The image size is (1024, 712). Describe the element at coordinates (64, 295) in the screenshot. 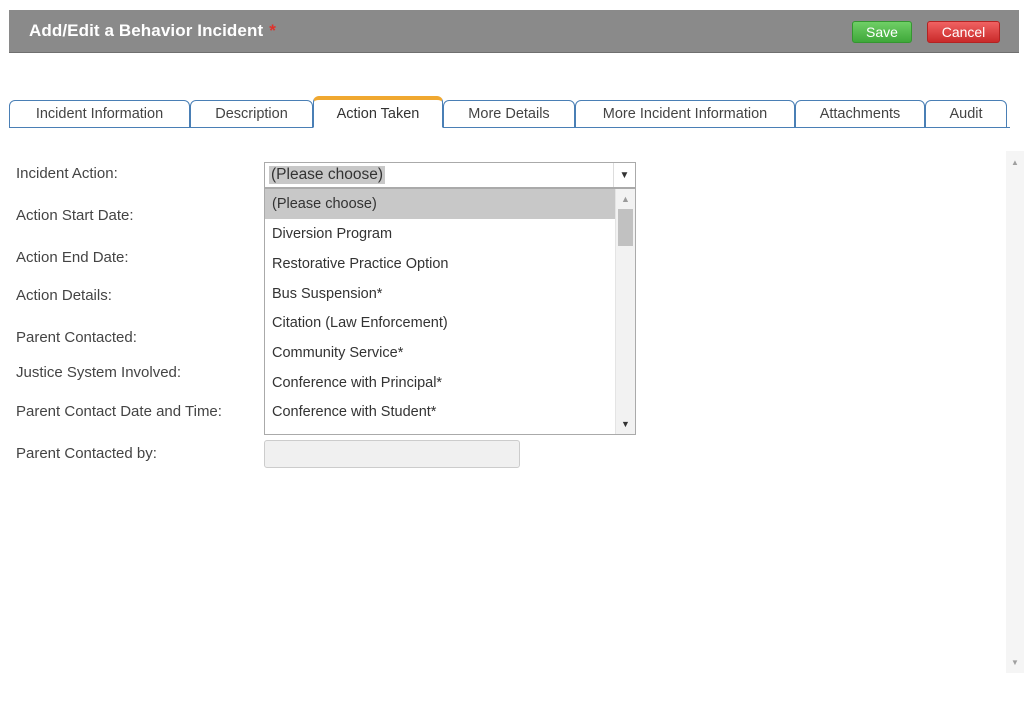

I see `action-details-label: Action Details:` at that location.